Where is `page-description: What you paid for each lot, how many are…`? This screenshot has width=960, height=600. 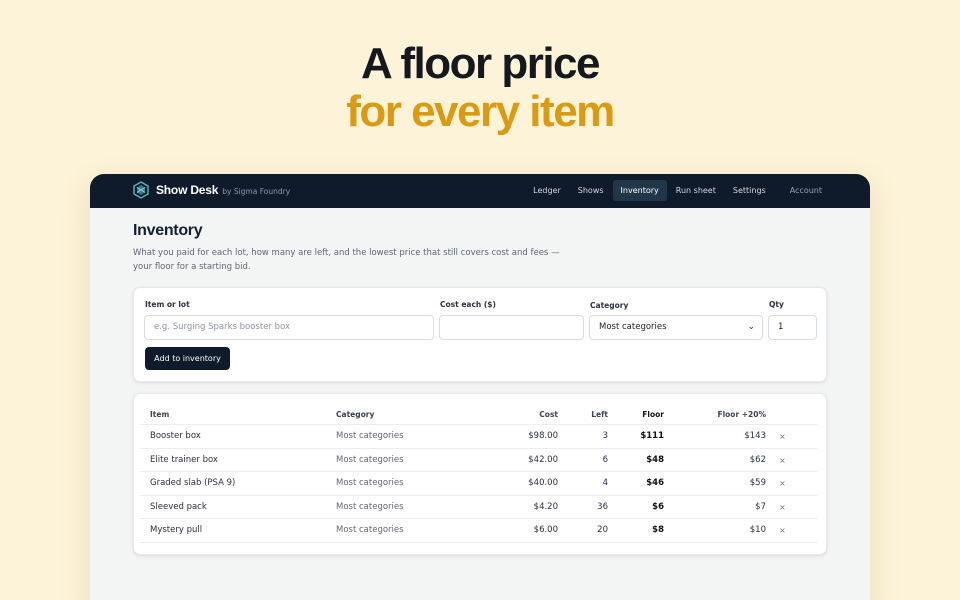 page-description: What you paid for each lot, how many are… is located at coordinates (346, 260).